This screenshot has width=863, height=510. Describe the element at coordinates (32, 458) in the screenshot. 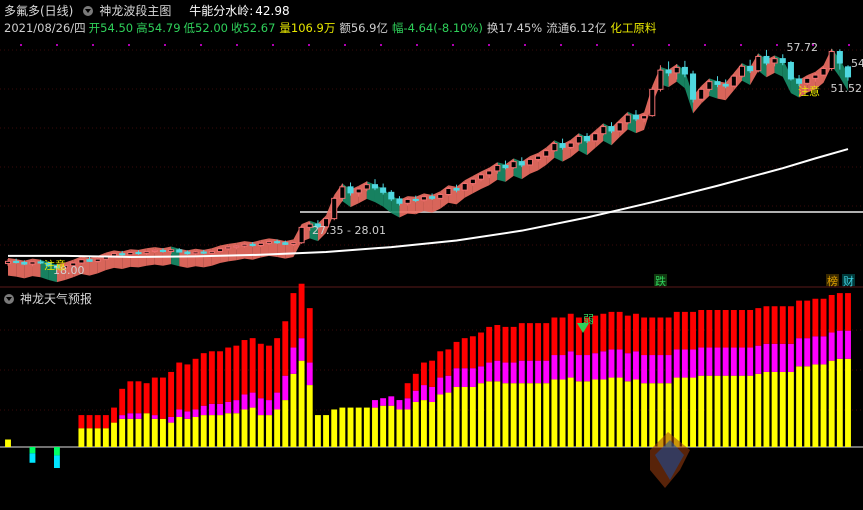

I see `bar-cyan` at that location.